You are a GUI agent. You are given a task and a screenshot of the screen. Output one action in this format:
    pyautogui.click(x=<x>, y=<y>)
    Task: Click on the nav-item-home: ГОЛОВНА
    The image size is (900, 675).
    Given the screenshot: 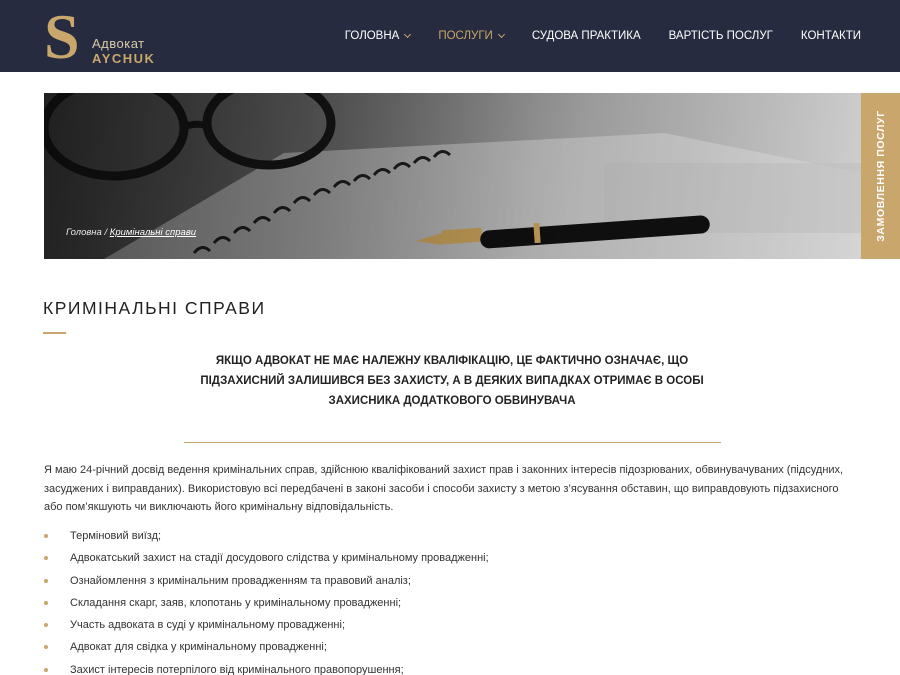 What is the action you would take?
    pyautogui.click(x=378, y=36)
    